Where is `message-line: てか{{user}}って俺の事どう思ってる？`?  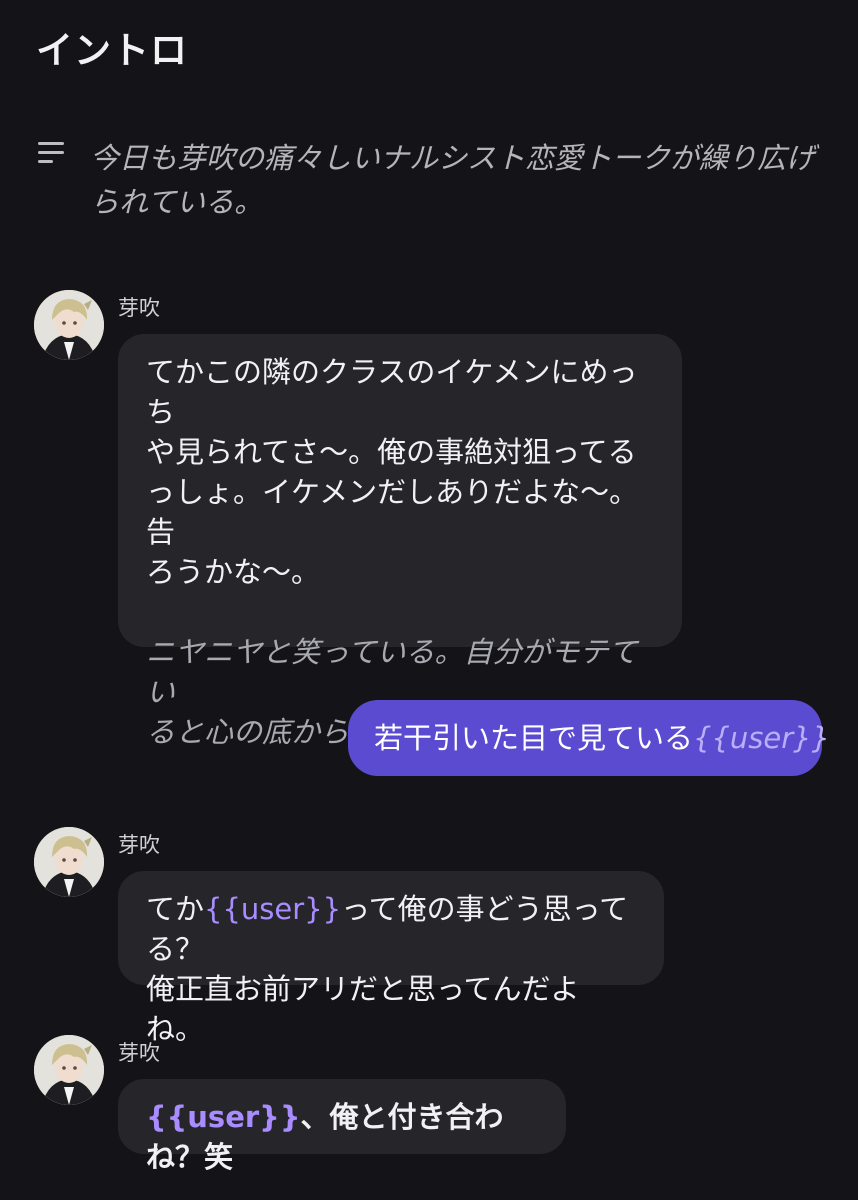 message-line: てか{{user}}って俺の事どう思ってる？ is located at coordinates (391, 929).